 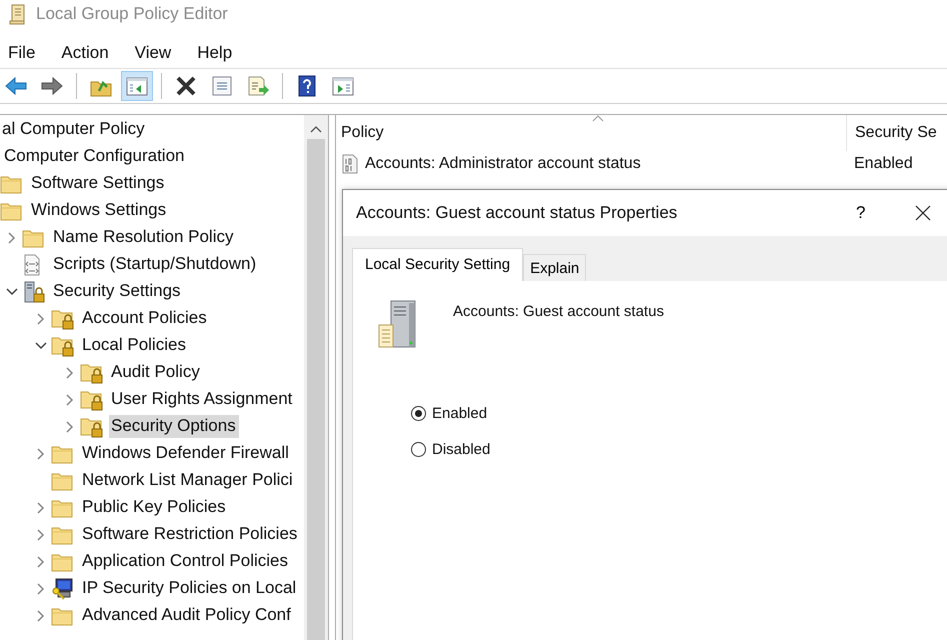 I want to click on tree-item: Security Settings, so click(x=117, y=291).